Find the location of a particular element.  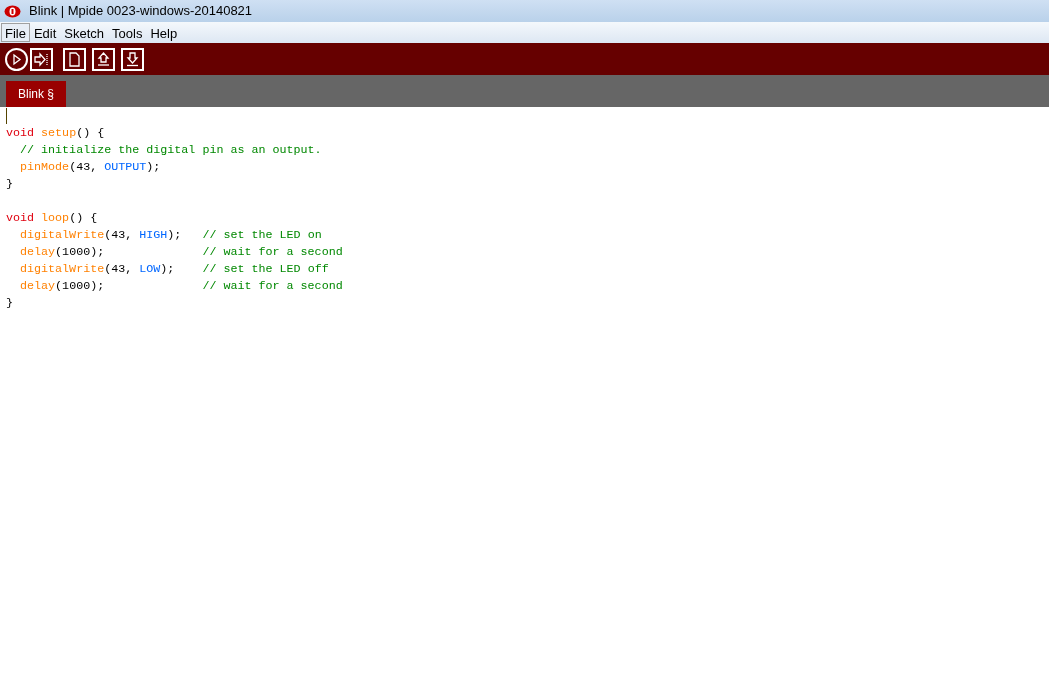

menu-item: File is located at coordinates (15, 32).